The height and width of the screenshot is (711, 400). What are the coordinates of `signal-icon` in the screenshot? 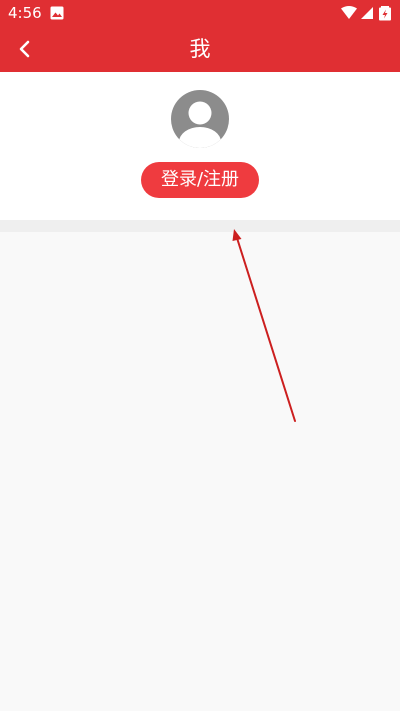 It's located at (367, 13).